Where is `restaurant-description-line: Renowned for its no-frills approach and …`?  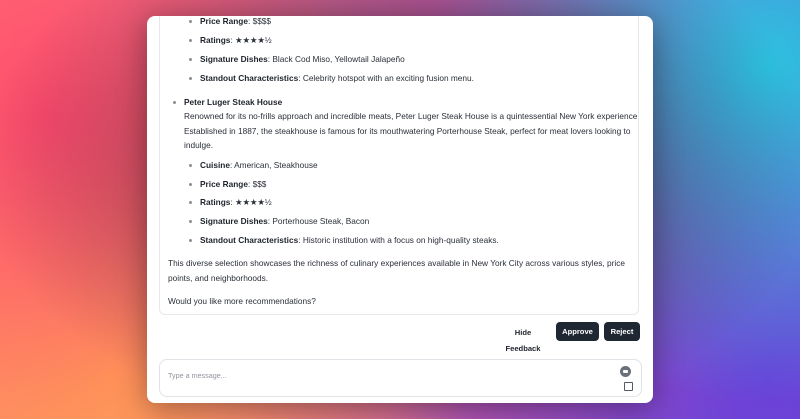
restaurant-description-line: Renowned for its no-frills approach and … is located at coordinates (411, 116).